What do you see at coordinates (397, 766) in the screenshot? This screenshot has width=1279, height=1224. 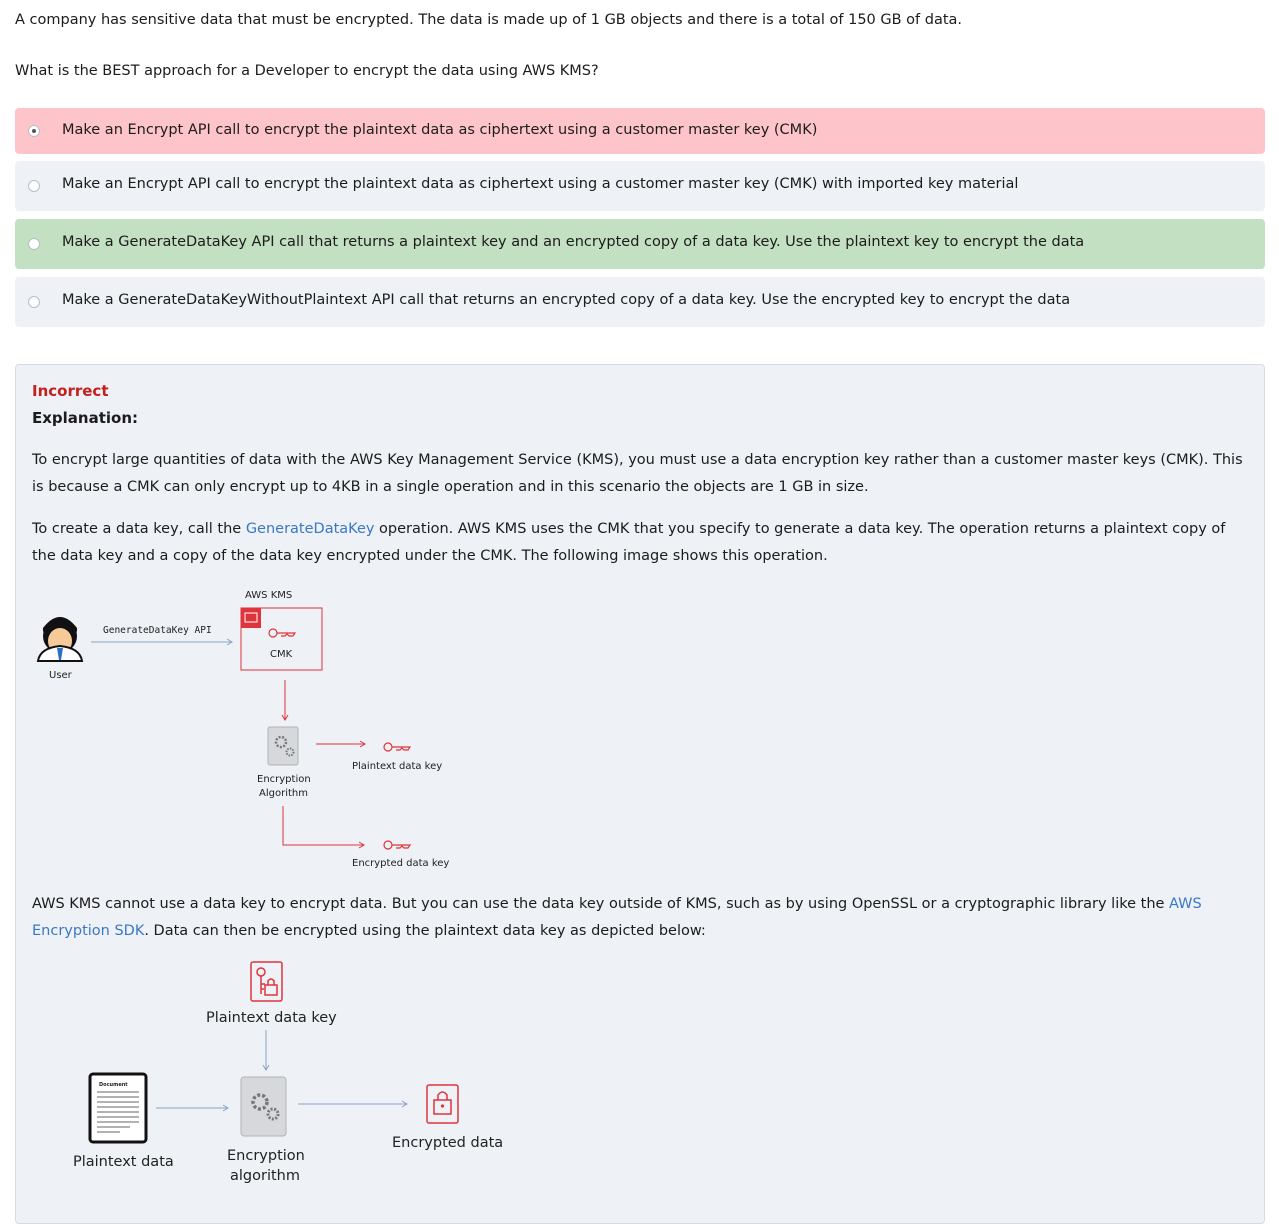 I see `plaintext-key-label: Plaintext data key` at bounding box center [397, 766].